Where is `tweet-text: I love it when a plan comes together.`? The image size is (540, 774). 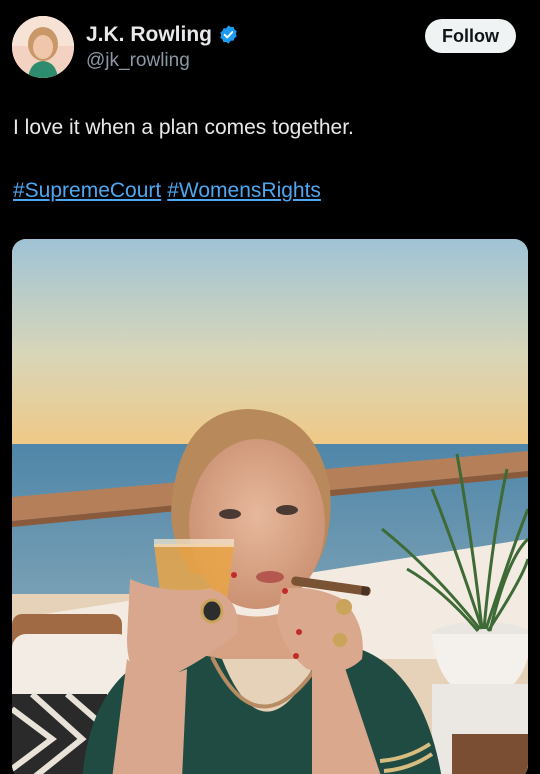
tweet-text: I love it when a plan comes together. is located at coordinates (183, 127).